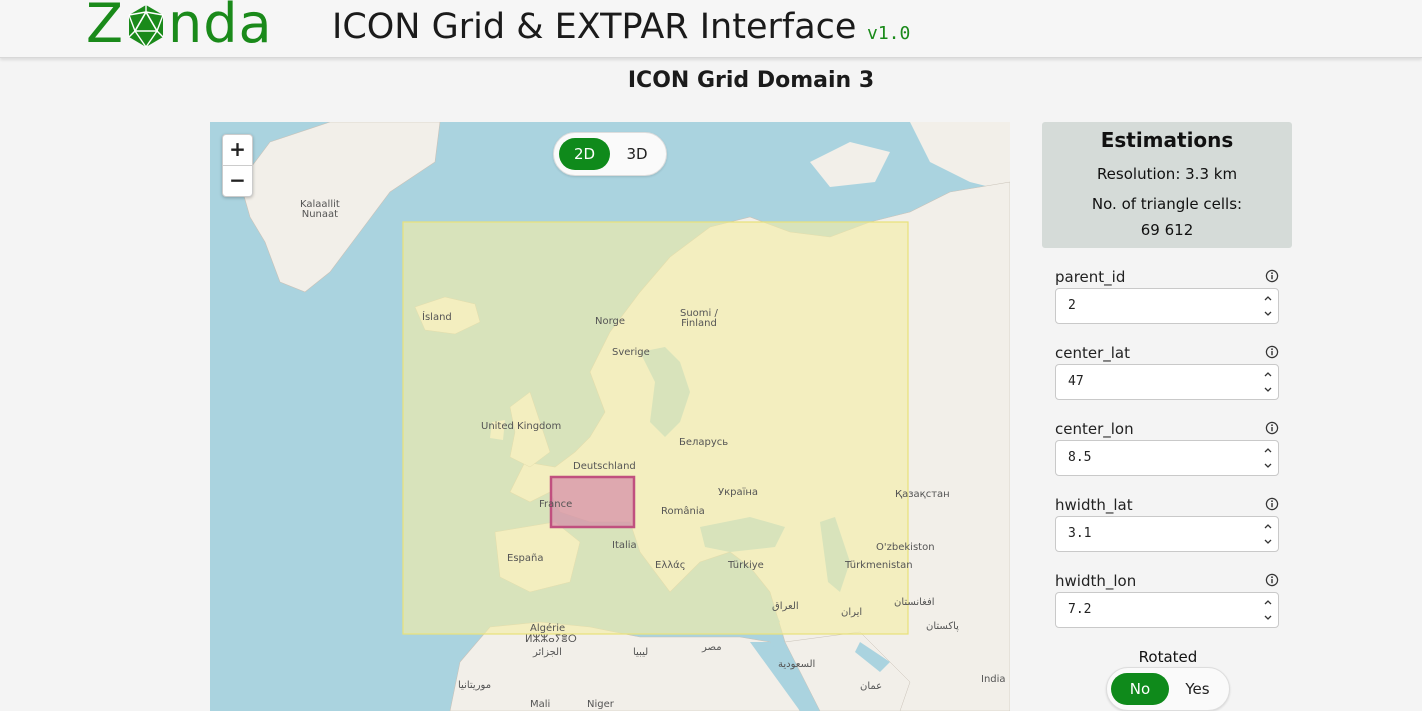 Image resolution: width=1422 pixels, height=711 pixels. What do you see at coordinates (600, 704) in the screenshot?
I see `map-label-niger: Niger` at bounding box center [600, 704].